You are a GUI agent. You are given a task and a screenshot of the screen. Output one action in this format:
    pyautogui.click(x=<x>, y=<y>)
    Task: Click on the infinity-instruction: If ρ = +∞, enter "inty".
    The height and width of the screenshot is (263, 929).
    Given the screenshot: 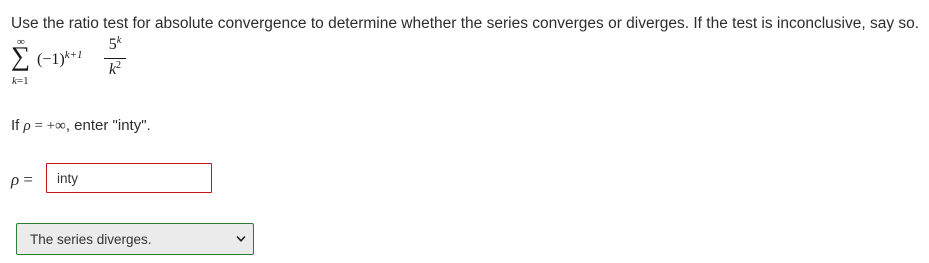 What is the action you would take?
    pyautogui.click(x=81, y=126)
    